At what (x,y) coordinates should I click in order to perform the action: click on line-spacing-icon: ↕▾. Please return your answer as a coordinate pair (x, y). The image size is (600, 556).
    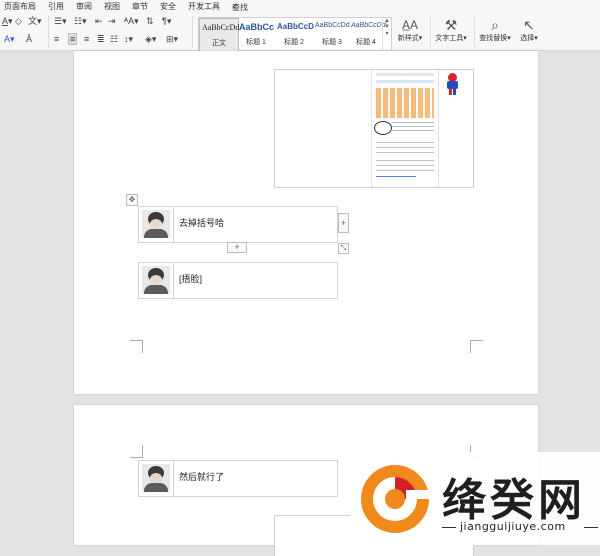
    Looking at the image, I should click on (128, 39).